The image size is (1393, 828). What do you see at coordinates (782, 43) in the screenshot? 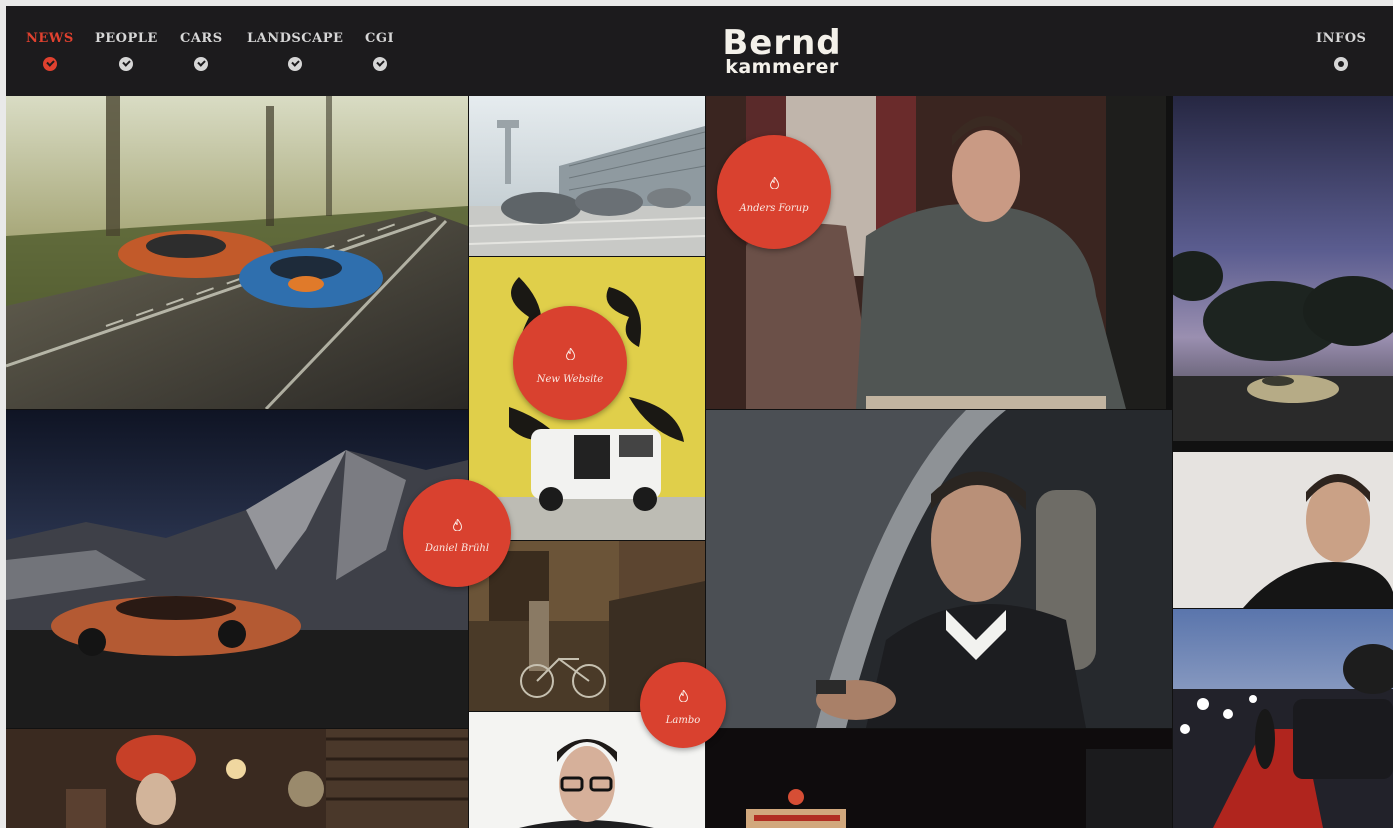
I see `brand-logo-line1: Bernd` at bounding box center [782, 43].